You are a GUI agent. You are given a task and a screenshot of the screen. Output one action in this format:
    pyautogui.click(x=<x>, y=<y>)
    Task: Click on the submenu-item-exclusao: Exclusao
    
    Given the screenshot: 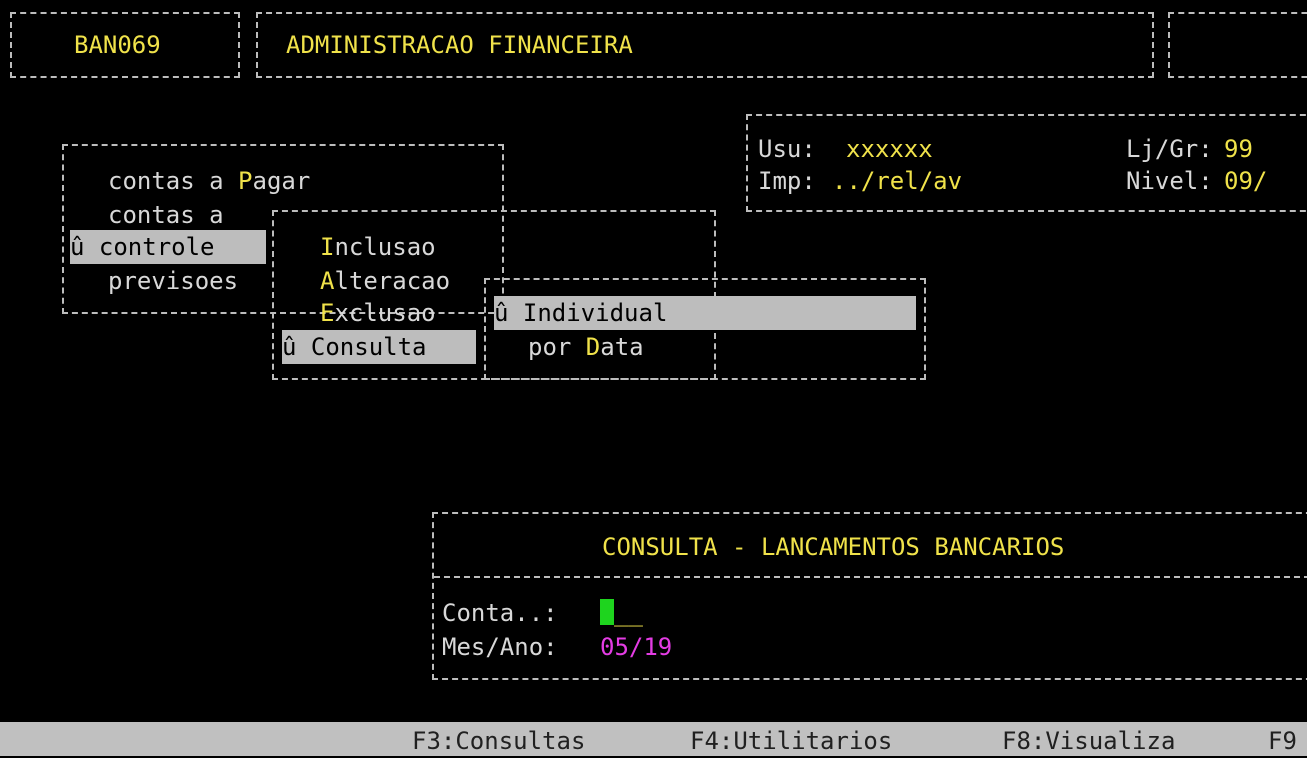 What is the action you would take?
    pyautogui.click(x=378, y=313)
    